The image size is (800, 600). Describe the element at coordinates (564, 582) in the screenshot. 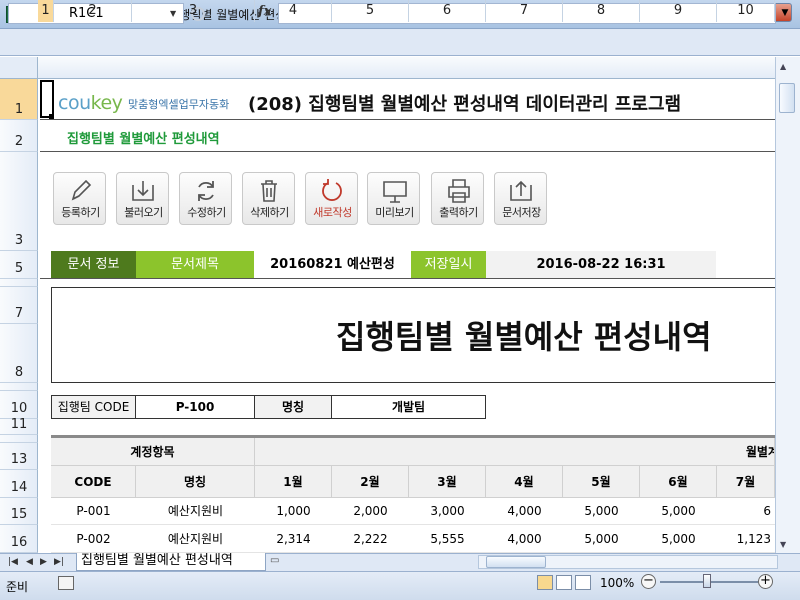

I see `page-layout-view-button` at that location.